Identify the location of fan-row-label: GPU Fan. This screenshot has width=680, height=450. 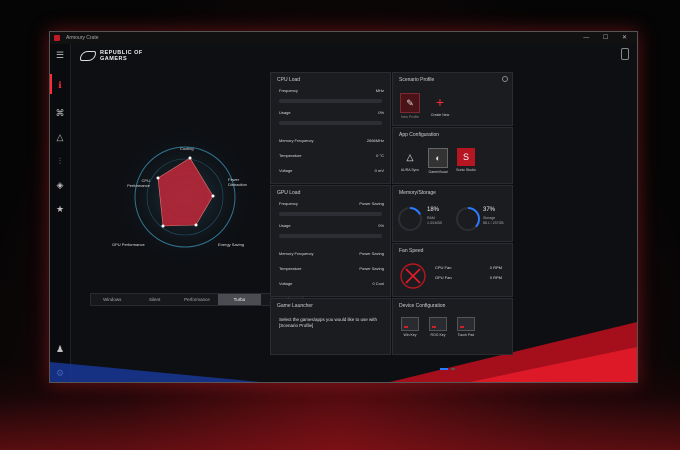
(443, 277).